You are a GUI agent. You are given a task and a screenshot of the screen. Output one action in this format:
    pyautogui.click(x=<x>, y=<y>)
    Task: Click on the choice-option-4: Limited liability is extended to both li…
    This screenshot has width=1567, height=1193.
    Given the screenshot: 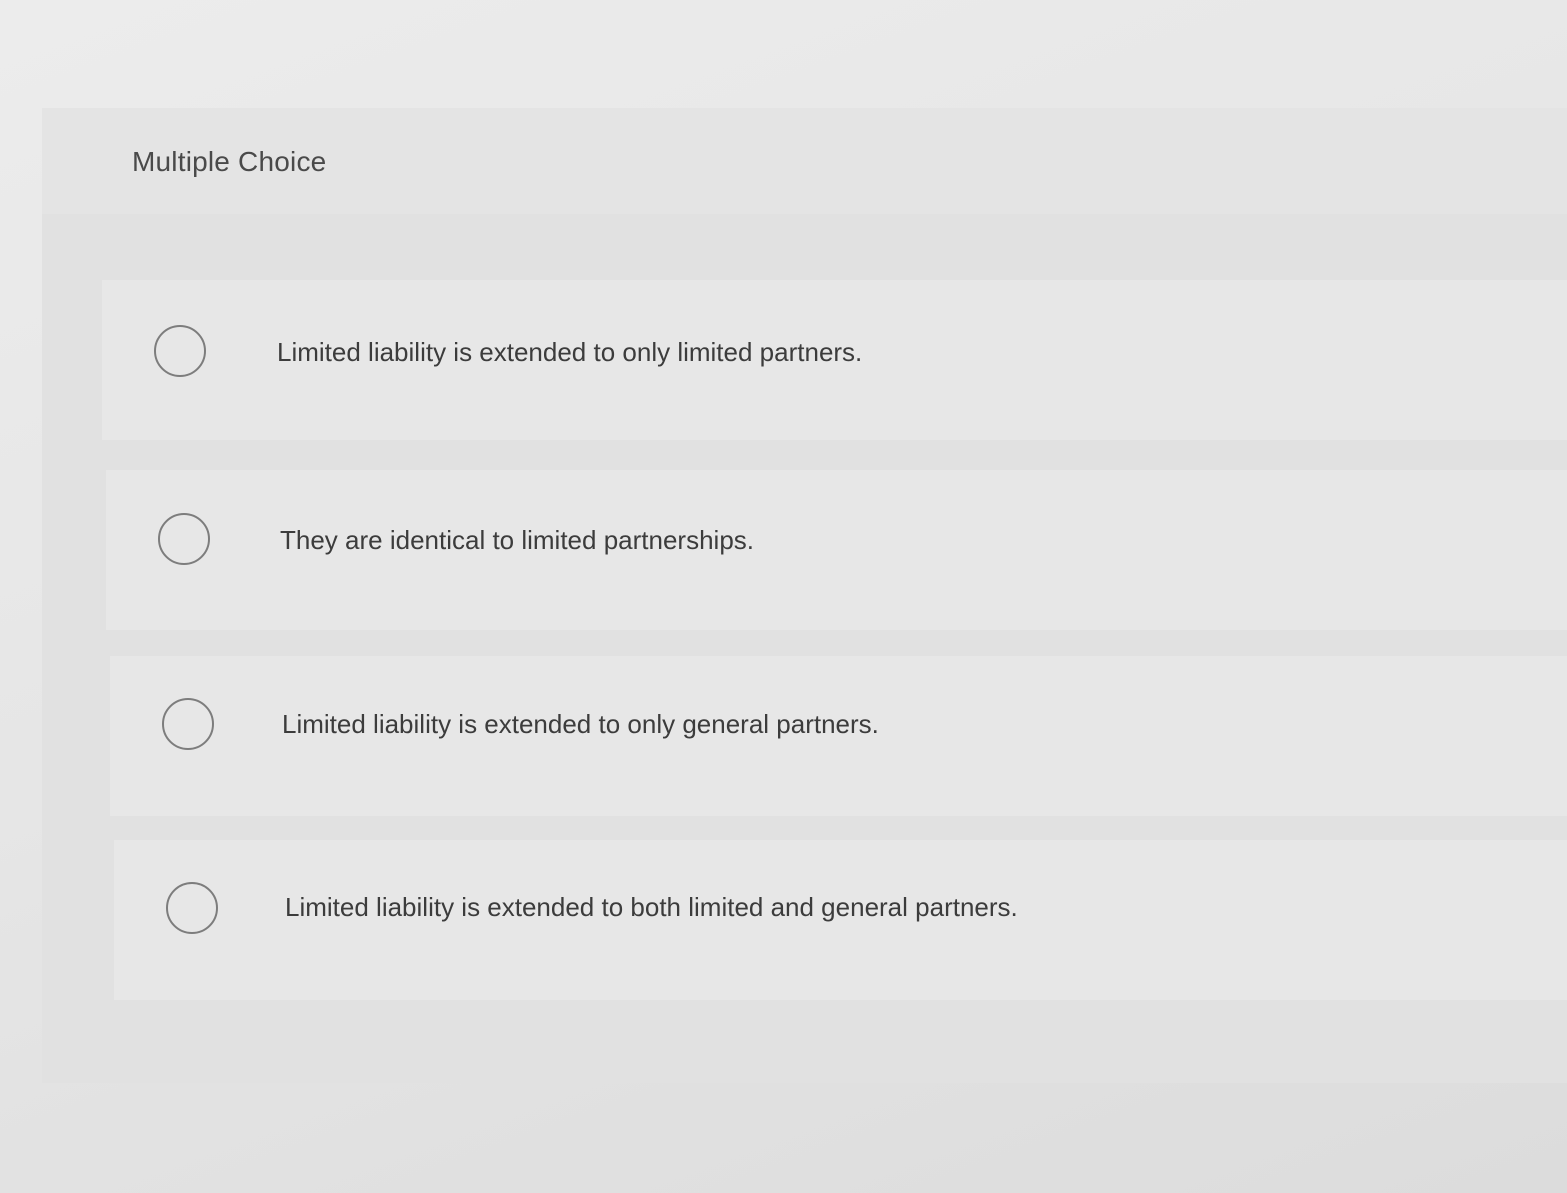 What is the action you would take?
    pyautogui.click(x=840, y=920)
    